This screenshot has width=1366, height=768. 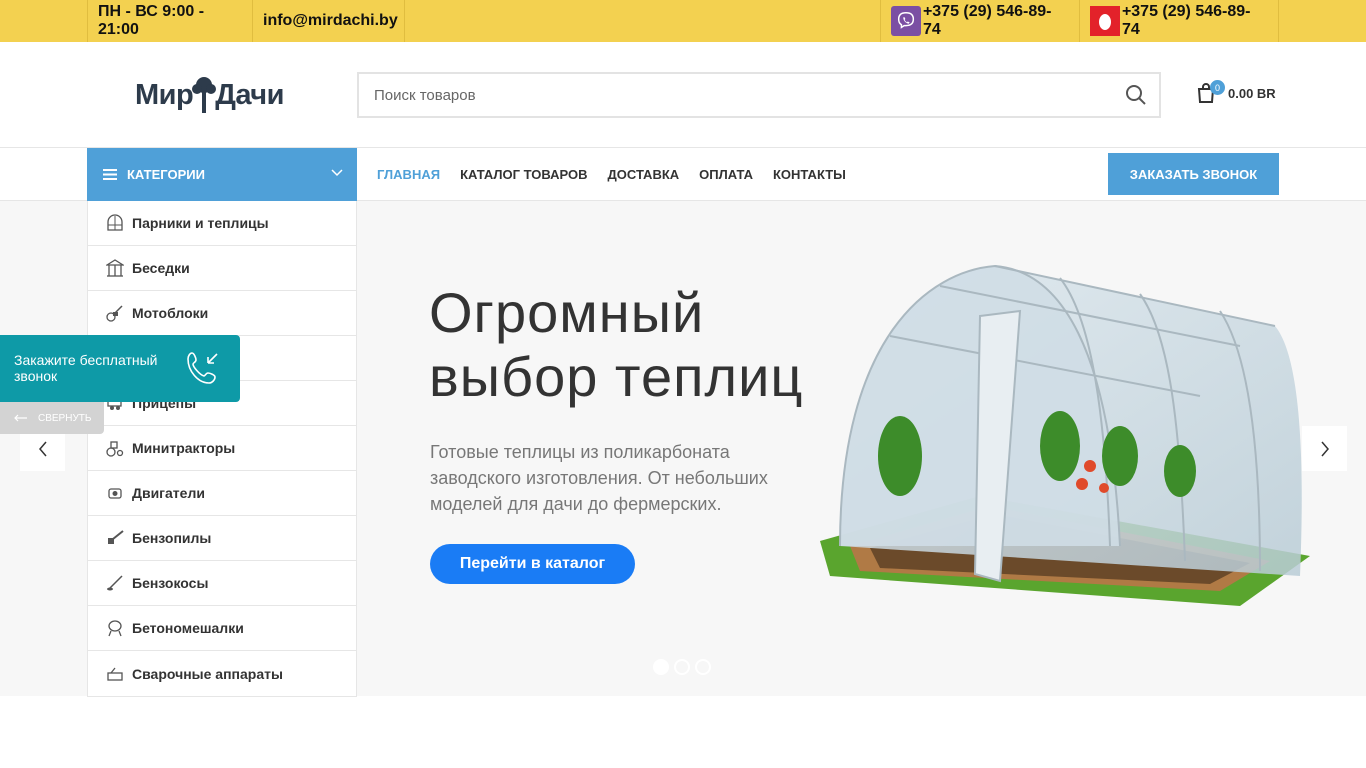 What do you see at coordinates (1217, 87) in the screenshot?
I see `cart-count-badge: 0` at bounding box center [1217, 87].